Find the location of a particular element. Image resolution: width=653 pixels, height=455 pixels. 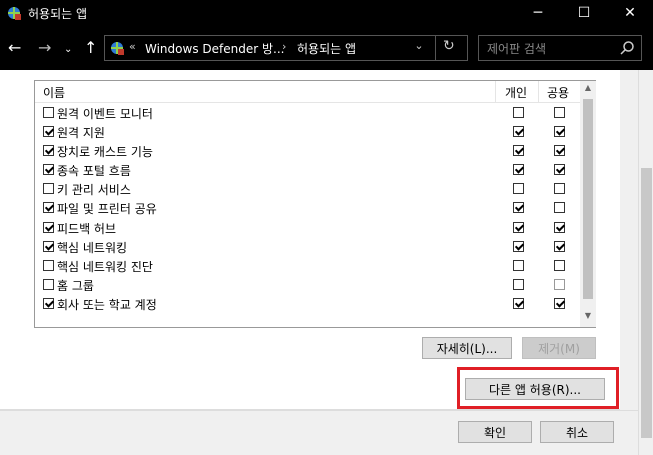

app-name-label: 키 관리 서비스 is located at coordinates (94, 190).